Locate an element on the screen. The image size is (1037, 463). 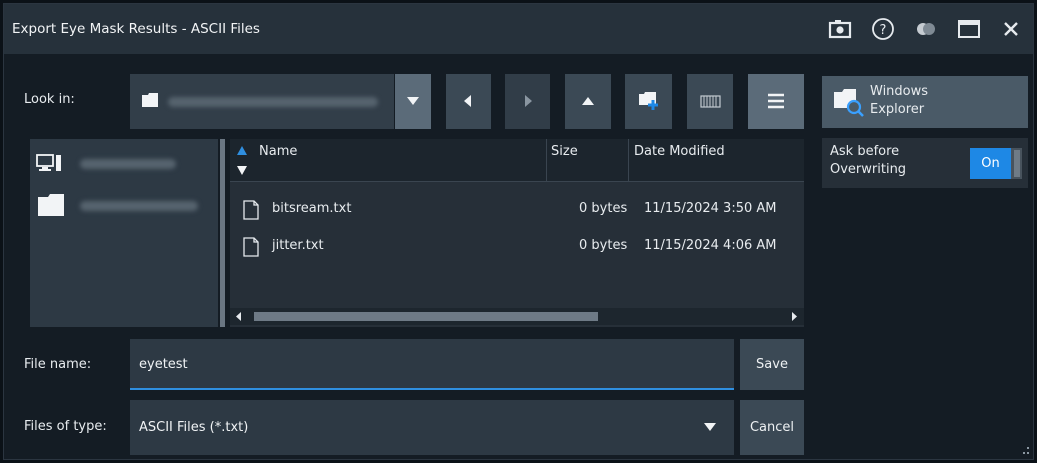
up-folder-button is located at coordinates (588, 101).